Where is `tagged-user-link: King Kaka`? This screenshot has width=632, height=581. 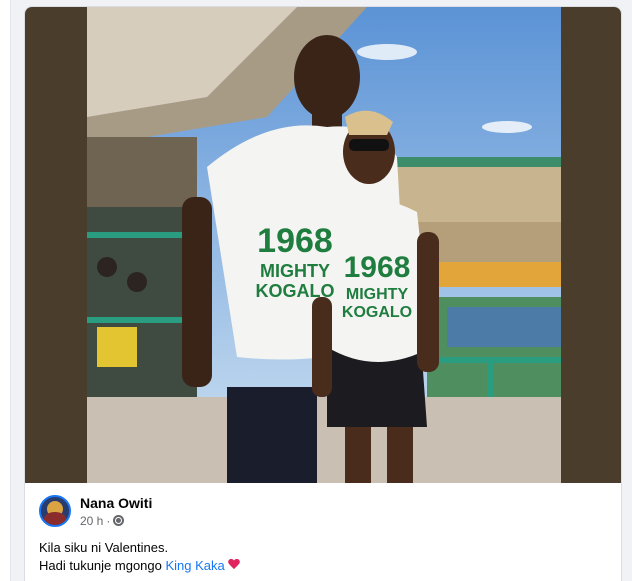
tagged-user-link: King Kaka is located at coordinates (194, 565).